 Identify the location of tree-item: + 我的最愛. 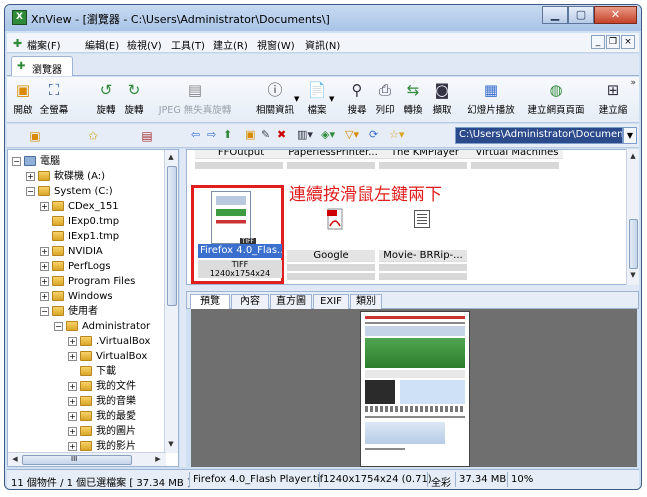
(102, 416).